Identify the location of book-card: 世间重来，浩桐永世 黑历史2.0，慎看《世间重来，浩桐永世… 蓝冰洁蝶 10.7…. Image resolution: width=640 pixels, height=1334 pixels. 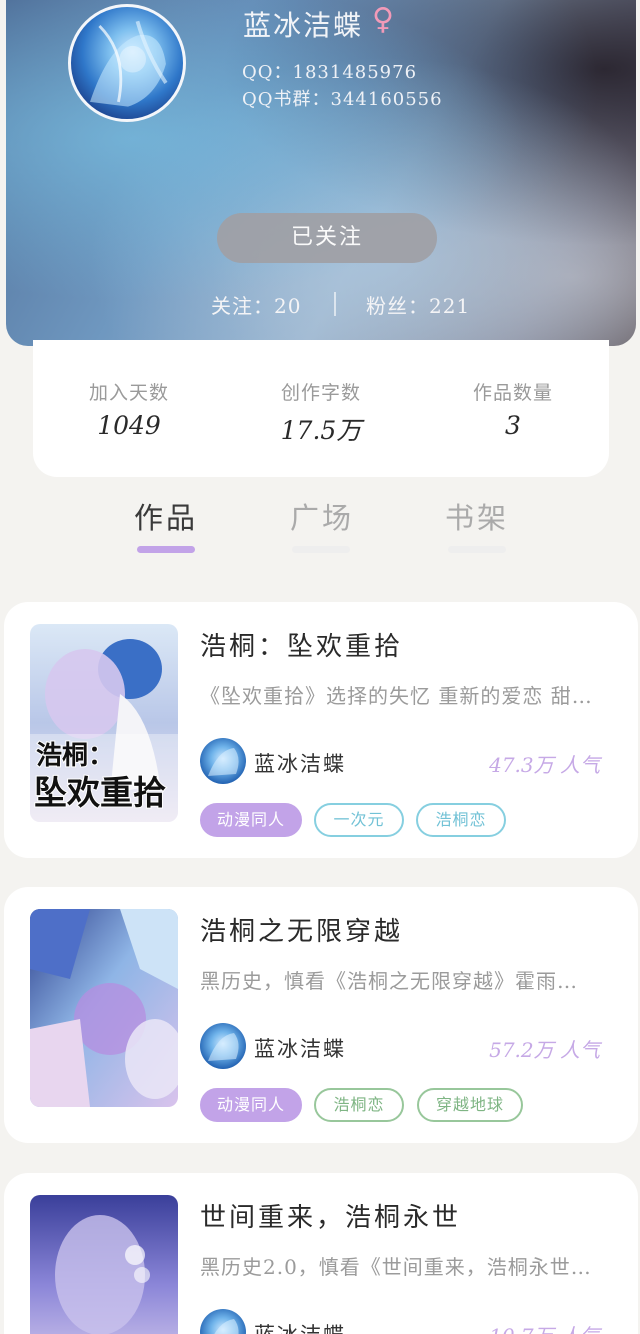
(321, 1253).